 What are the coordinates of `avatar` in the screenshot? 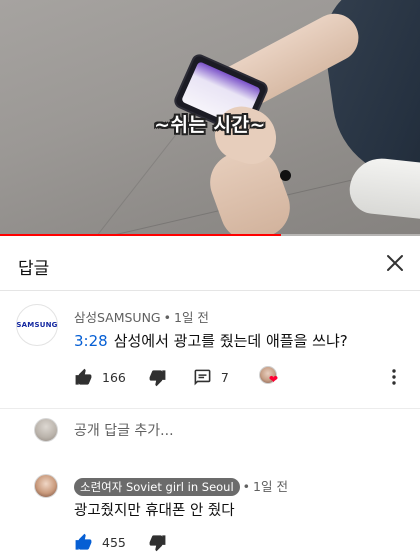 It's located at (46, 486).